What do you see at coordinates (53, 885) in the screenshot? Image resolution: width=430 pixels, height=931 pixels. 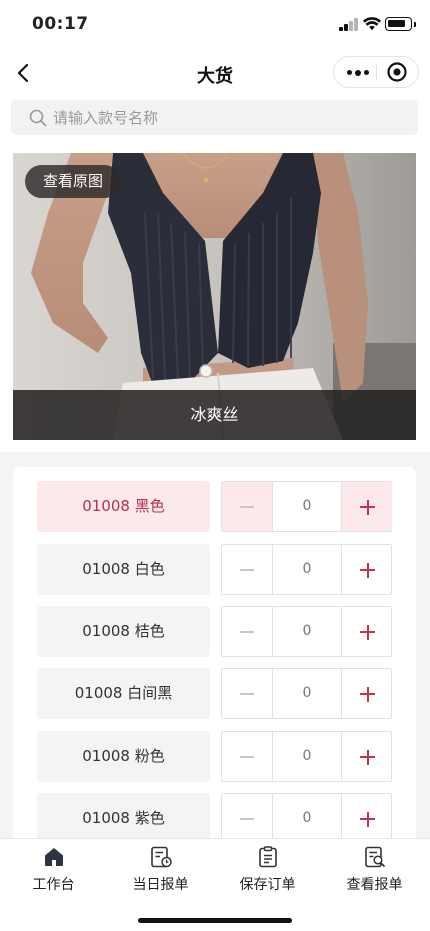 I see `tab-label: 工作台` at bounding box center [53, 885].